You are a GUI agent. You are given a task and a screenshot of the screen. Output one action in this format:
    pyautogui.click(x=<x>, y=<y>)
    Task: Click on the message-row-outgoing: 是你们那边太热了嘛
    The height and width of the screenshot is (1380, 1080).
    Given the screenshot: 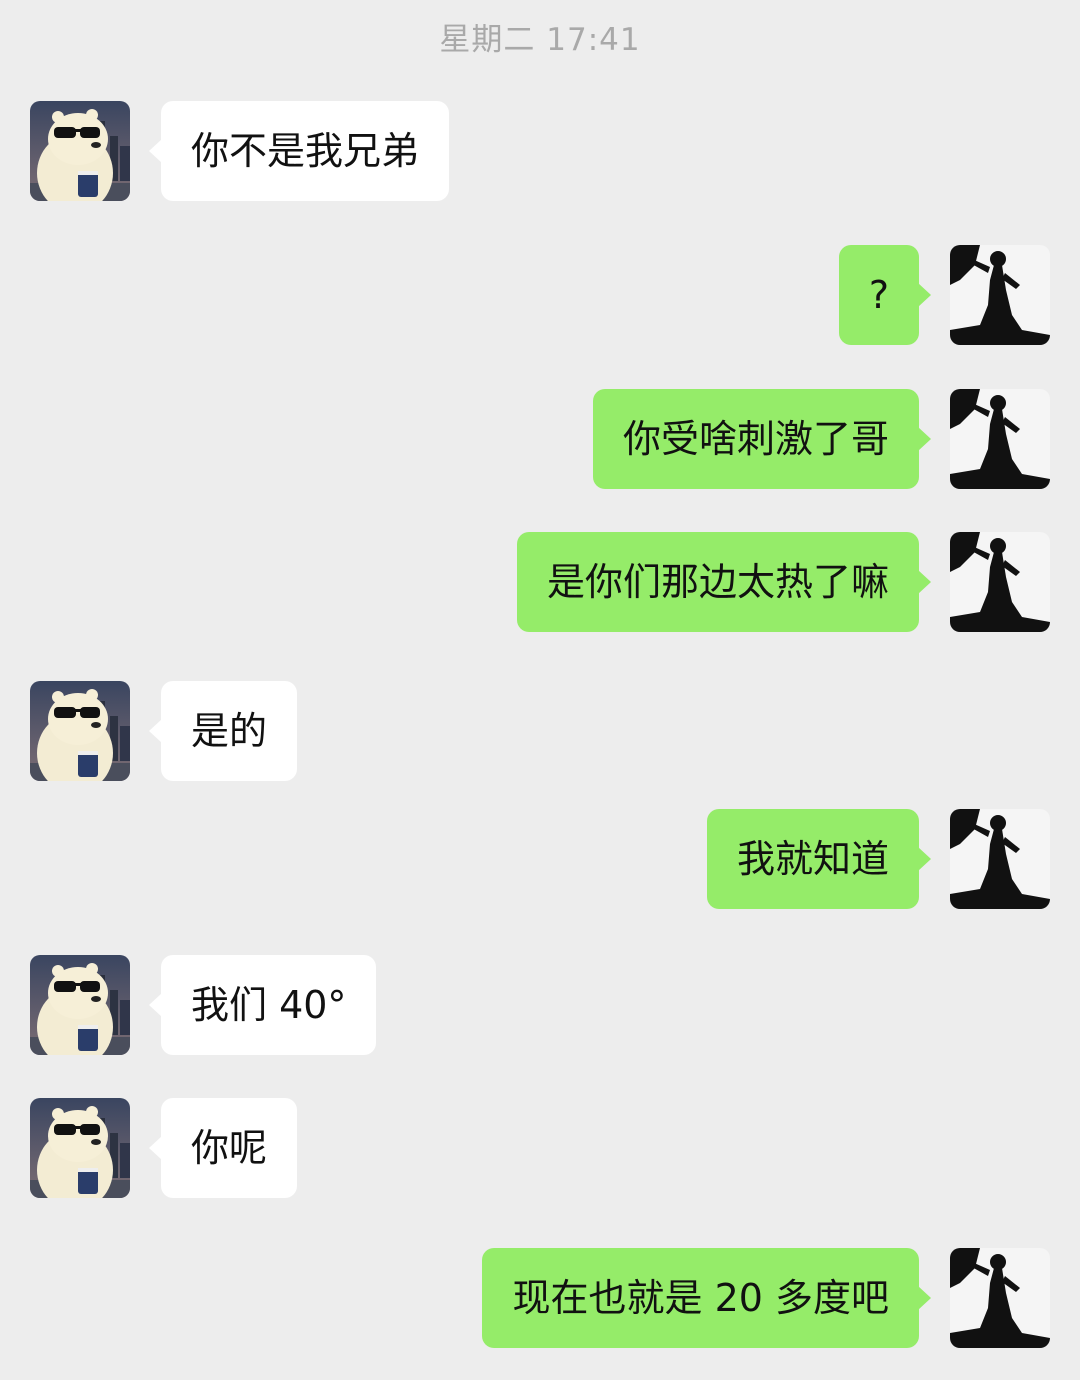 What is the action you would take?
    pyautogui.click(x=770, y=582)
    